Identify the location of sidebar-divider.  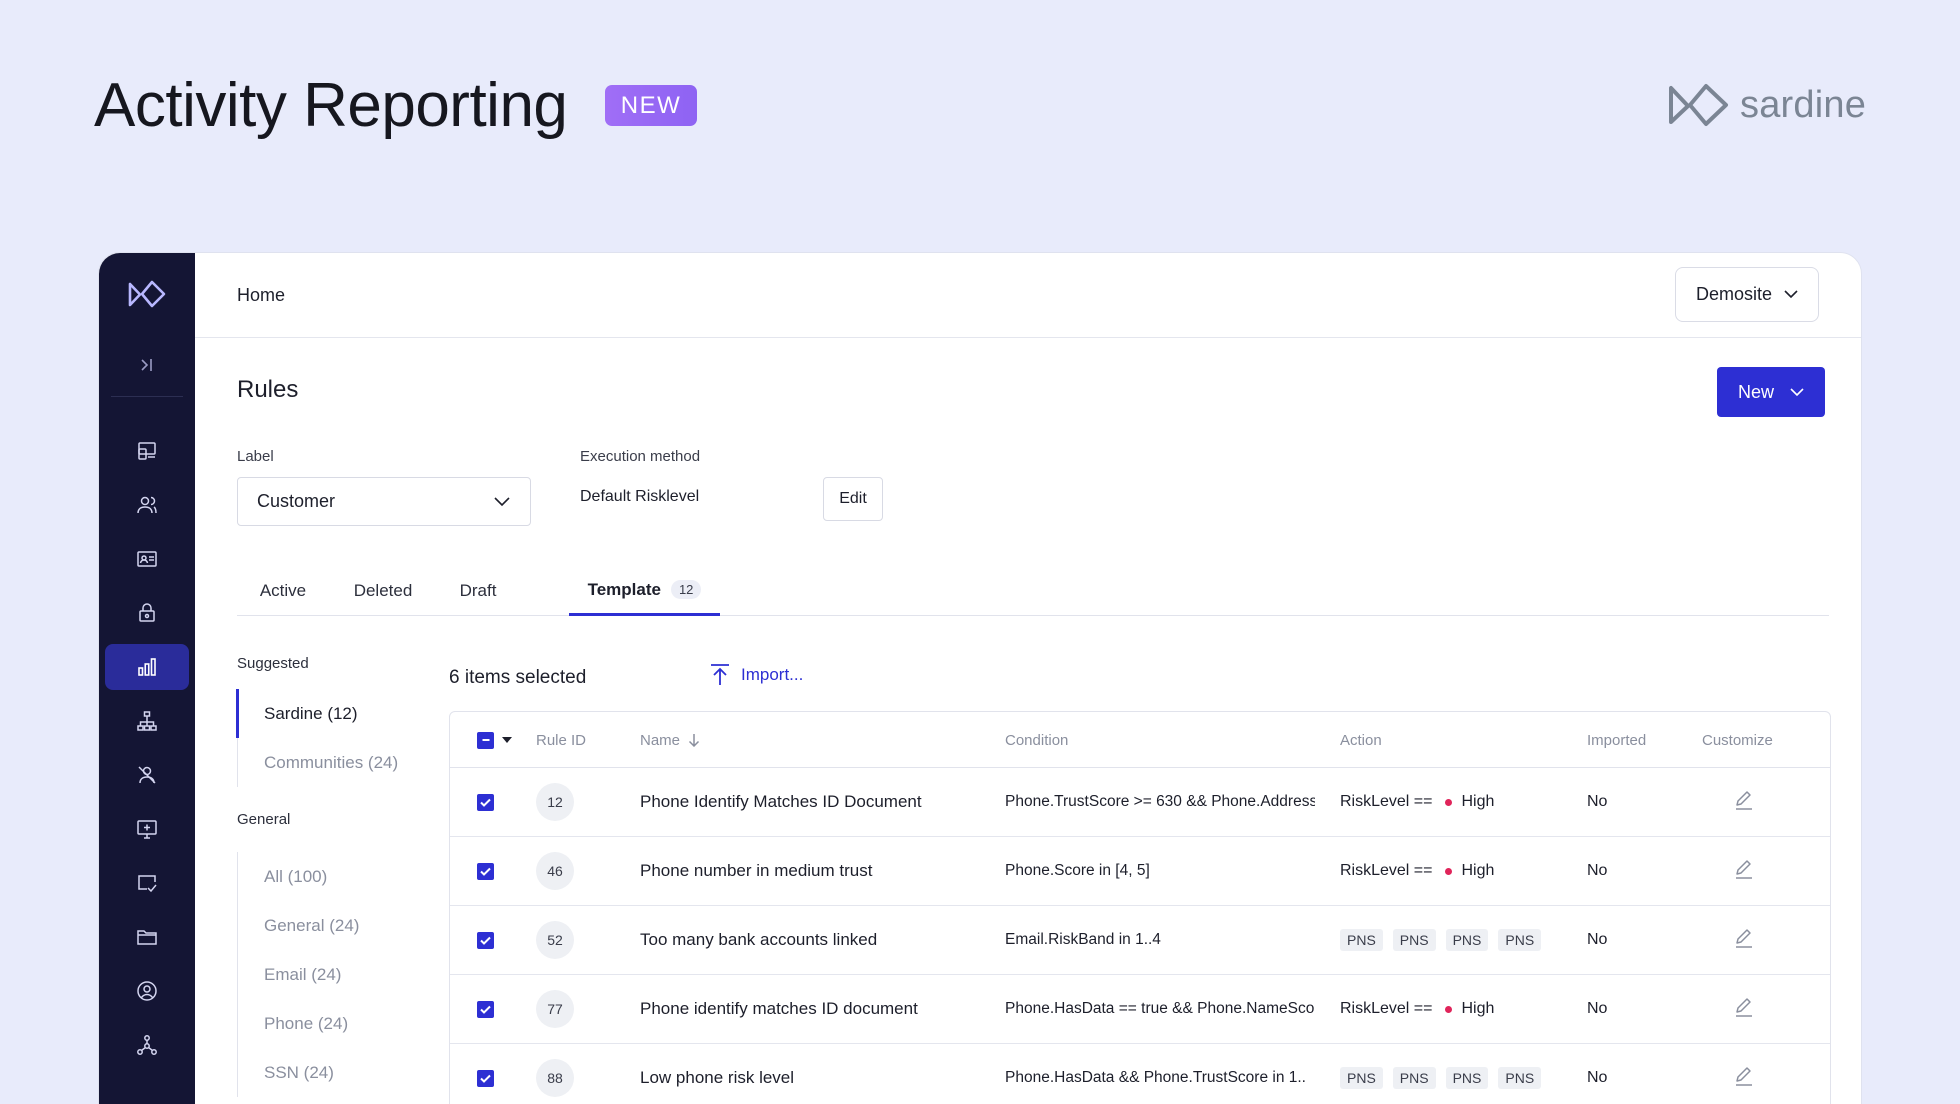
(147, 396).